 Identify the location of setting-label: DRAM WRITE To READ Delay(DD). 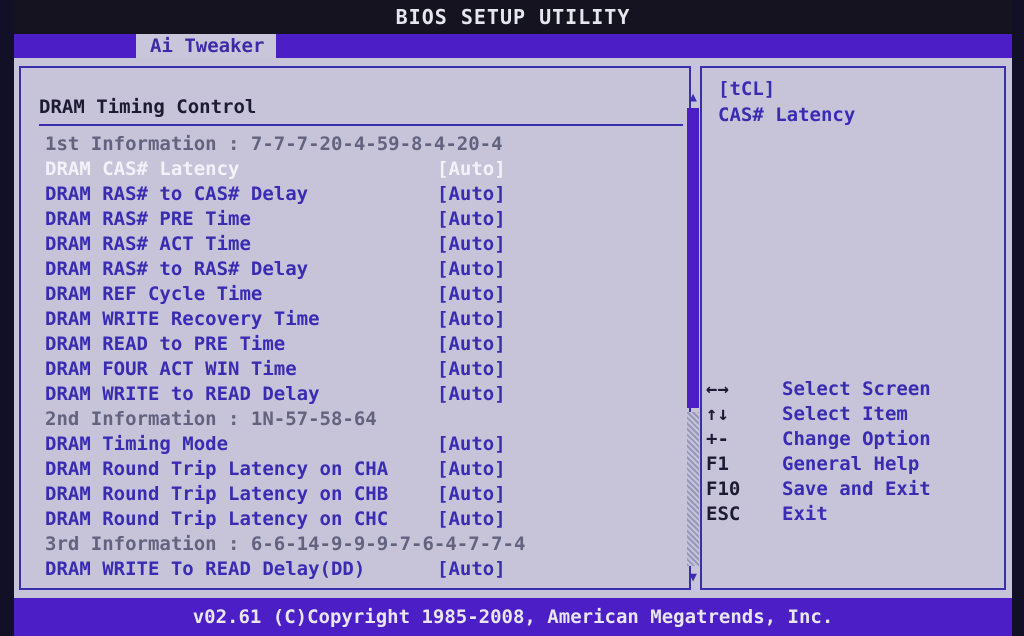
(205, 569).